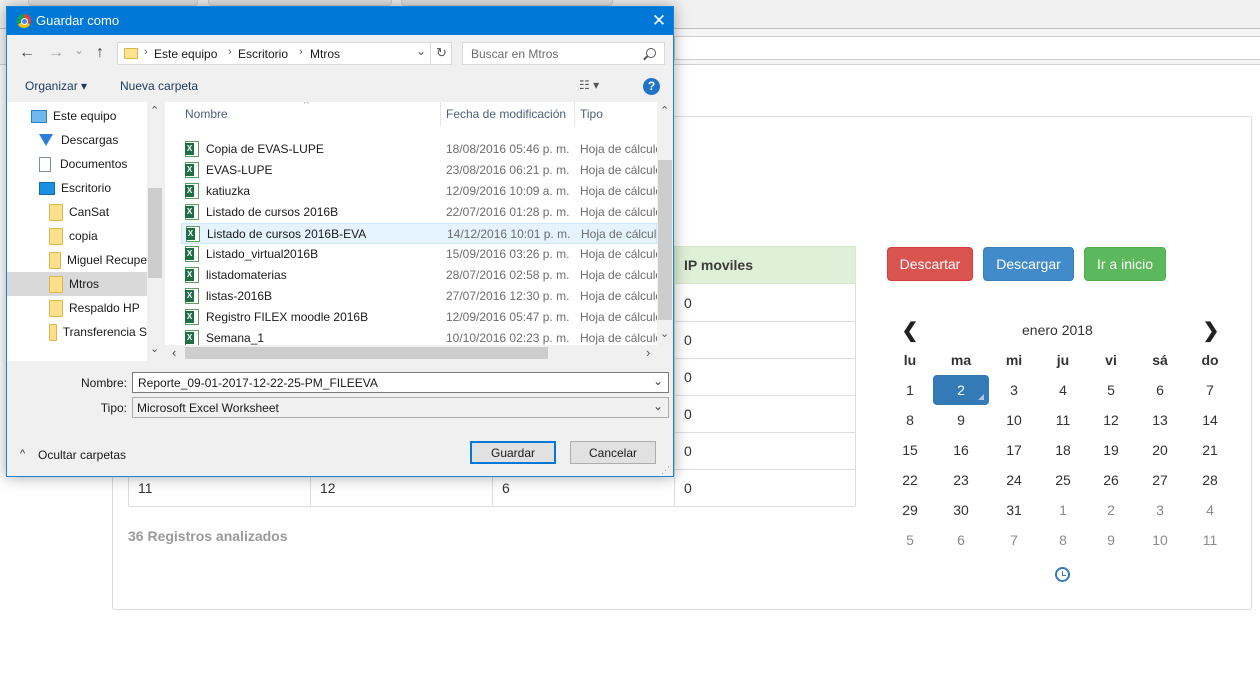 This screenshot has height=688, width=1260. I want to click on calendar-day: 31, so click(1014, 510).